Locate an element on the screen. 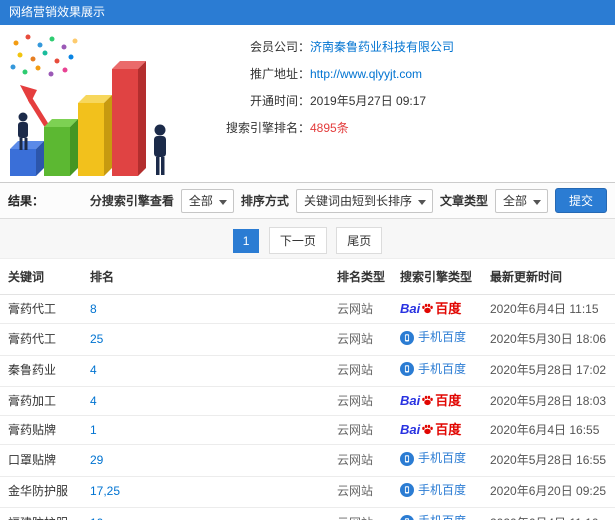 The width and height of the screenshot is (615, 520). table-row: 膏药代工 25 云网站 手机百度 2020年5月30日 18:06 is located at coordinates (307, 339).